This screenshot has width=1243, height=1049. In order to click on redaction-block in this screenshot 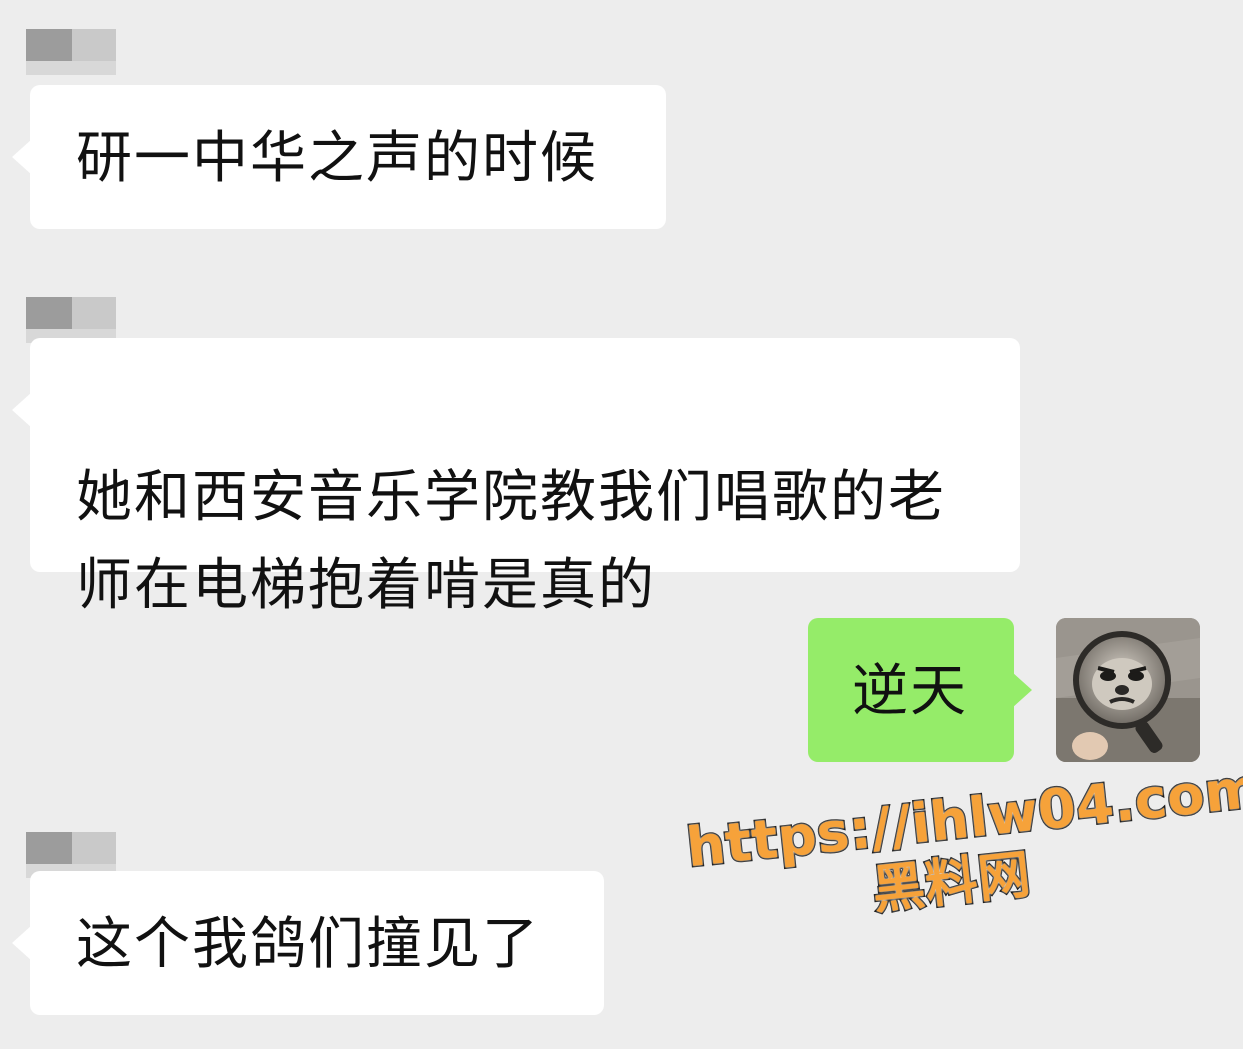, I will do `click(71, 68)`.